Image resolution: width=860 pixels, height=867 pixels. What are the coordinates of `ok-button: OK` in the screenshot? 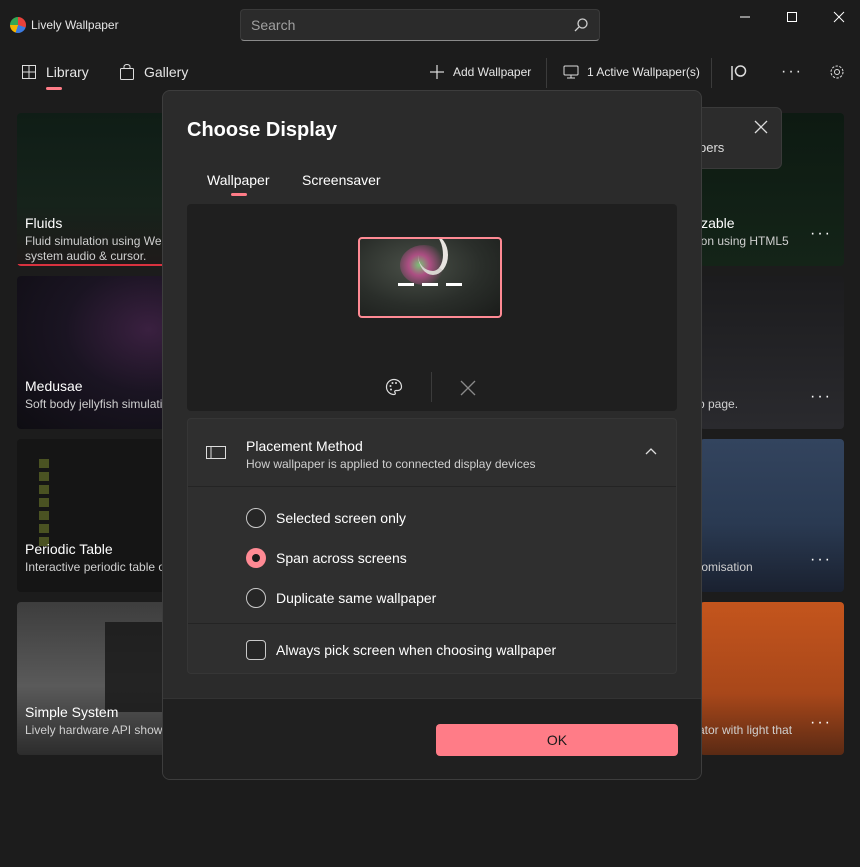 It's located at (557, 740).